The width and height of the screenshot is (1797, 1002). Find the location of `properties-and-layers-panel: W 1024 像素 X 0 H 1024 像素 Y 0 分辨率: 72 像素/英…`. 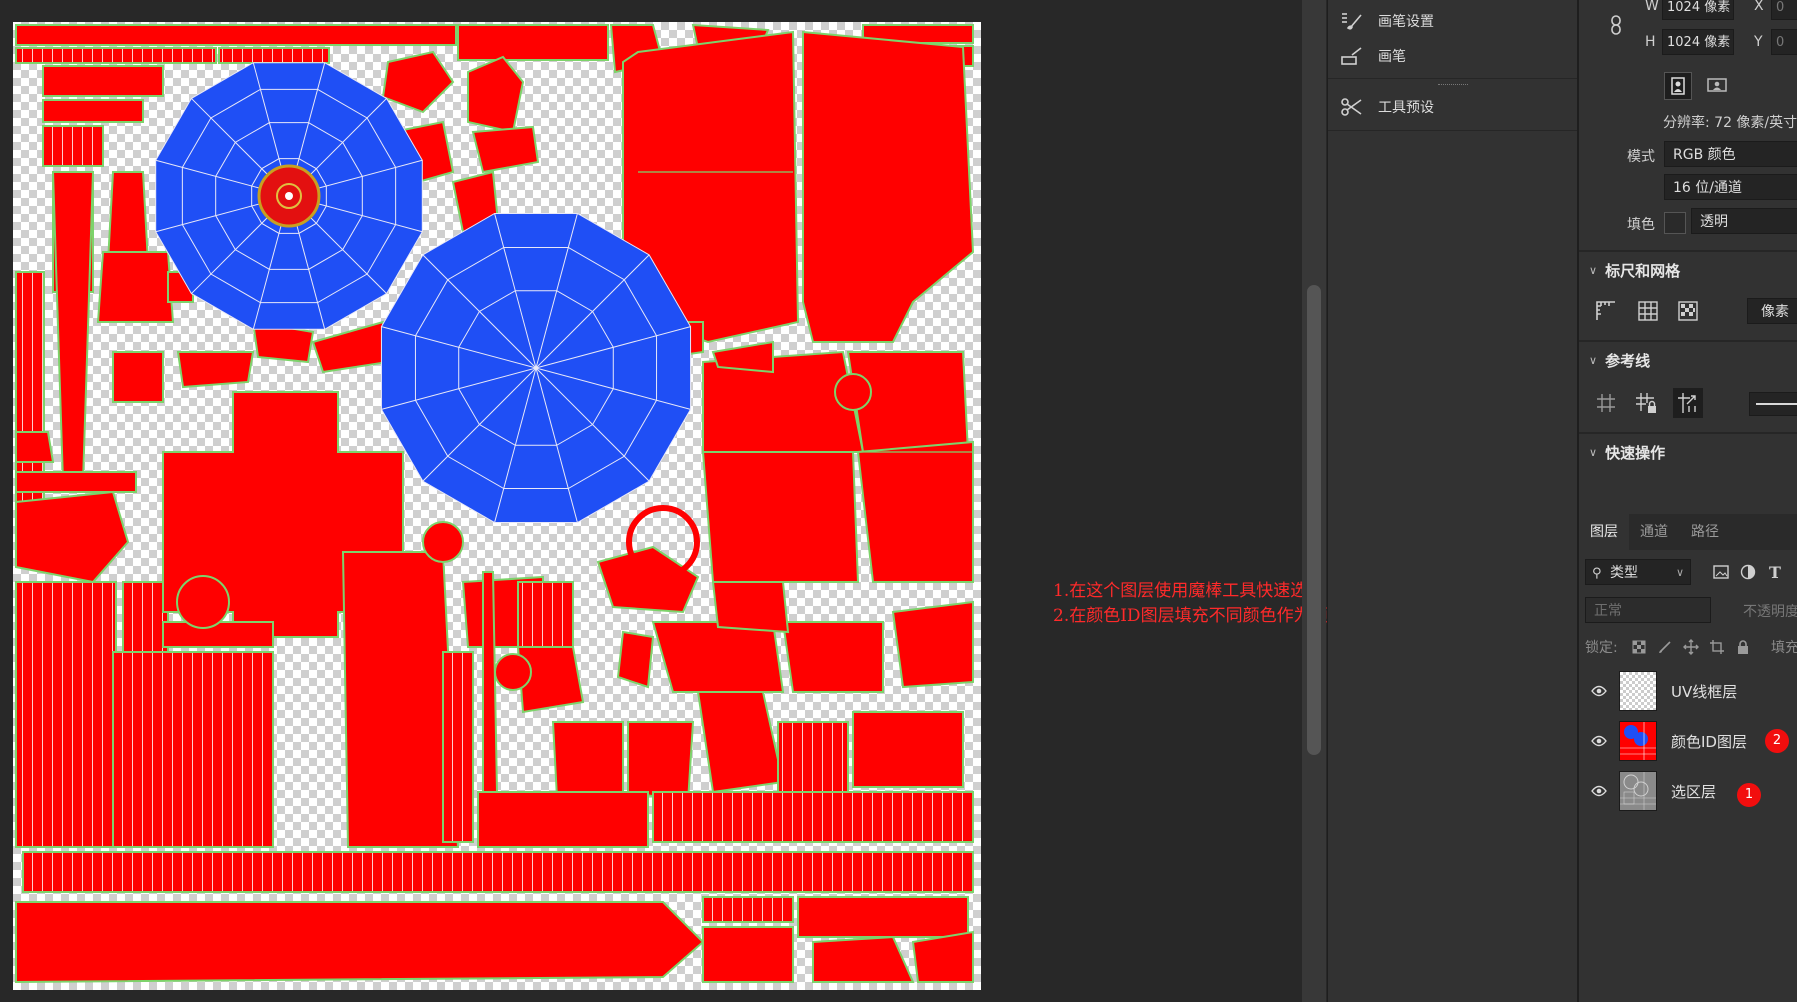

properties-and-layers-panel: W 1024 像素 X 0 H 1024 像素 Y 0 分辨率: 72 像素/英… is located at coordinates (1687, 501).